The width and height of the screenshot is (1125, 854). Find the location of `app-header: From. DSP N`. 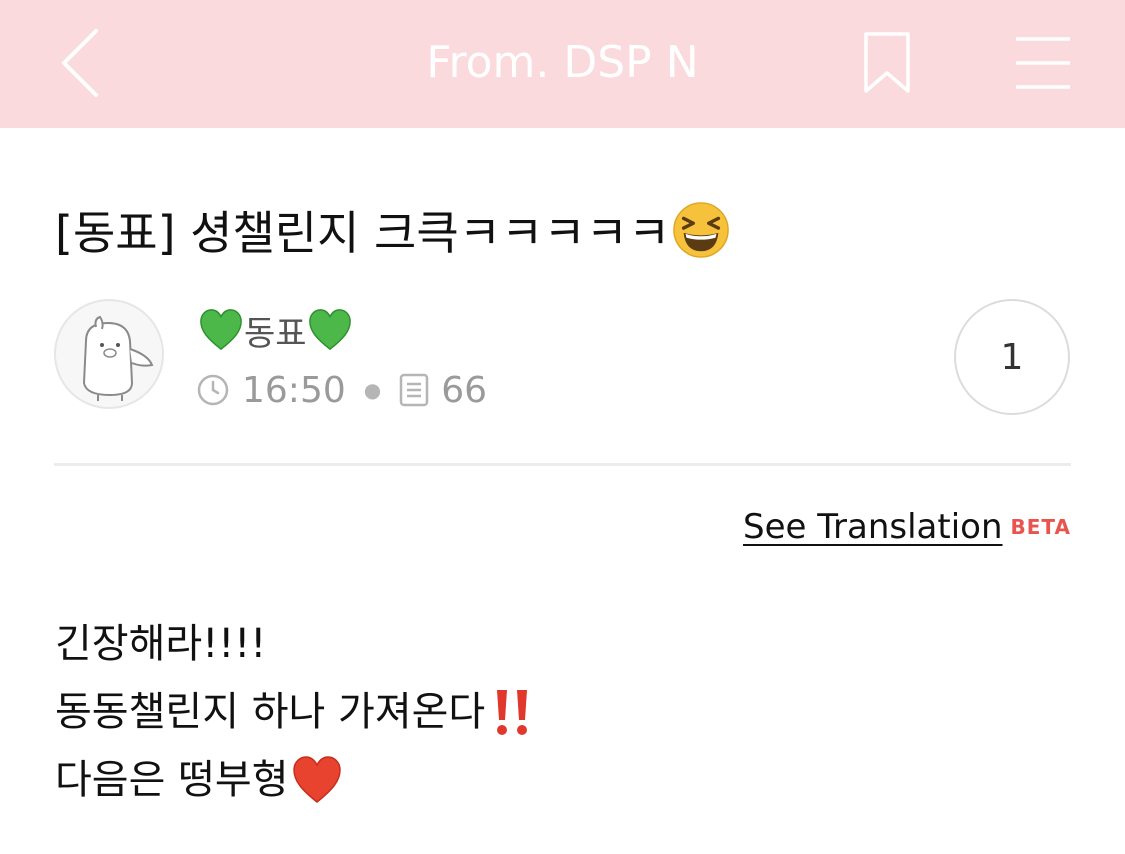

app-header: From. DSP N is located at coordinates (562, 64).